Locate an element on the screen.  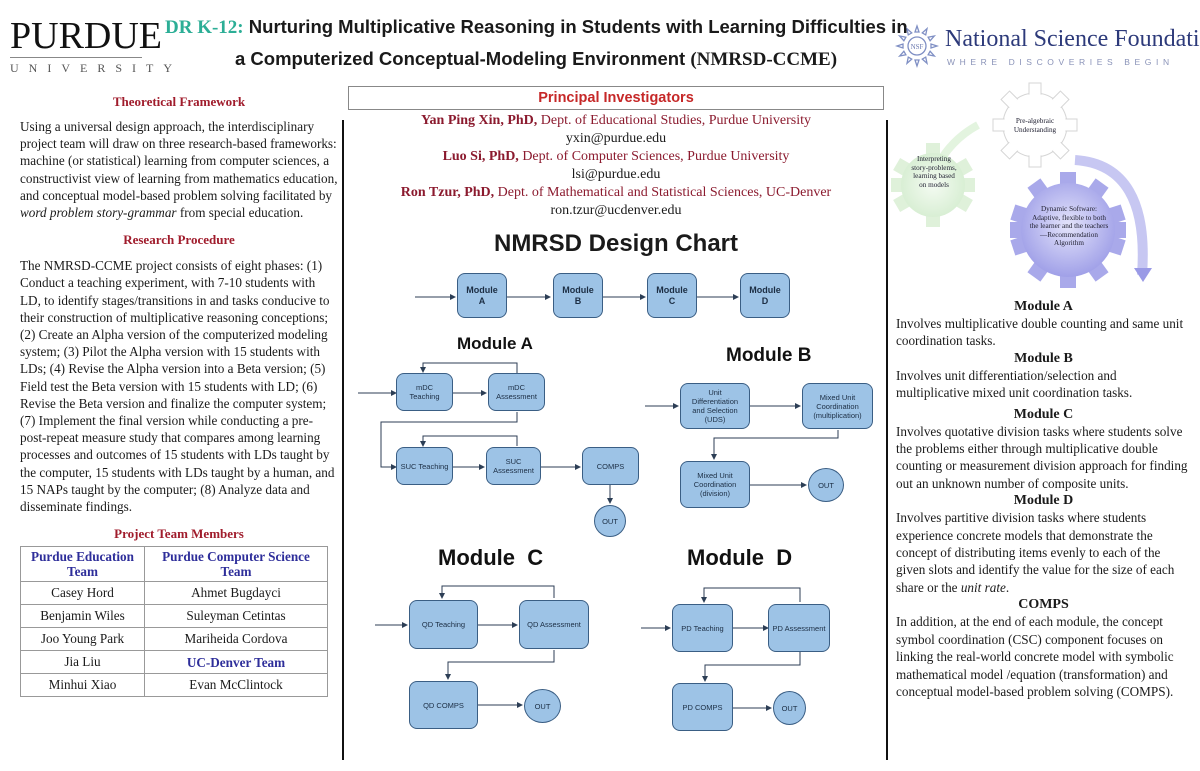
purdue-subtitle: UNIVERSITY is located at coordinates (96, 68).